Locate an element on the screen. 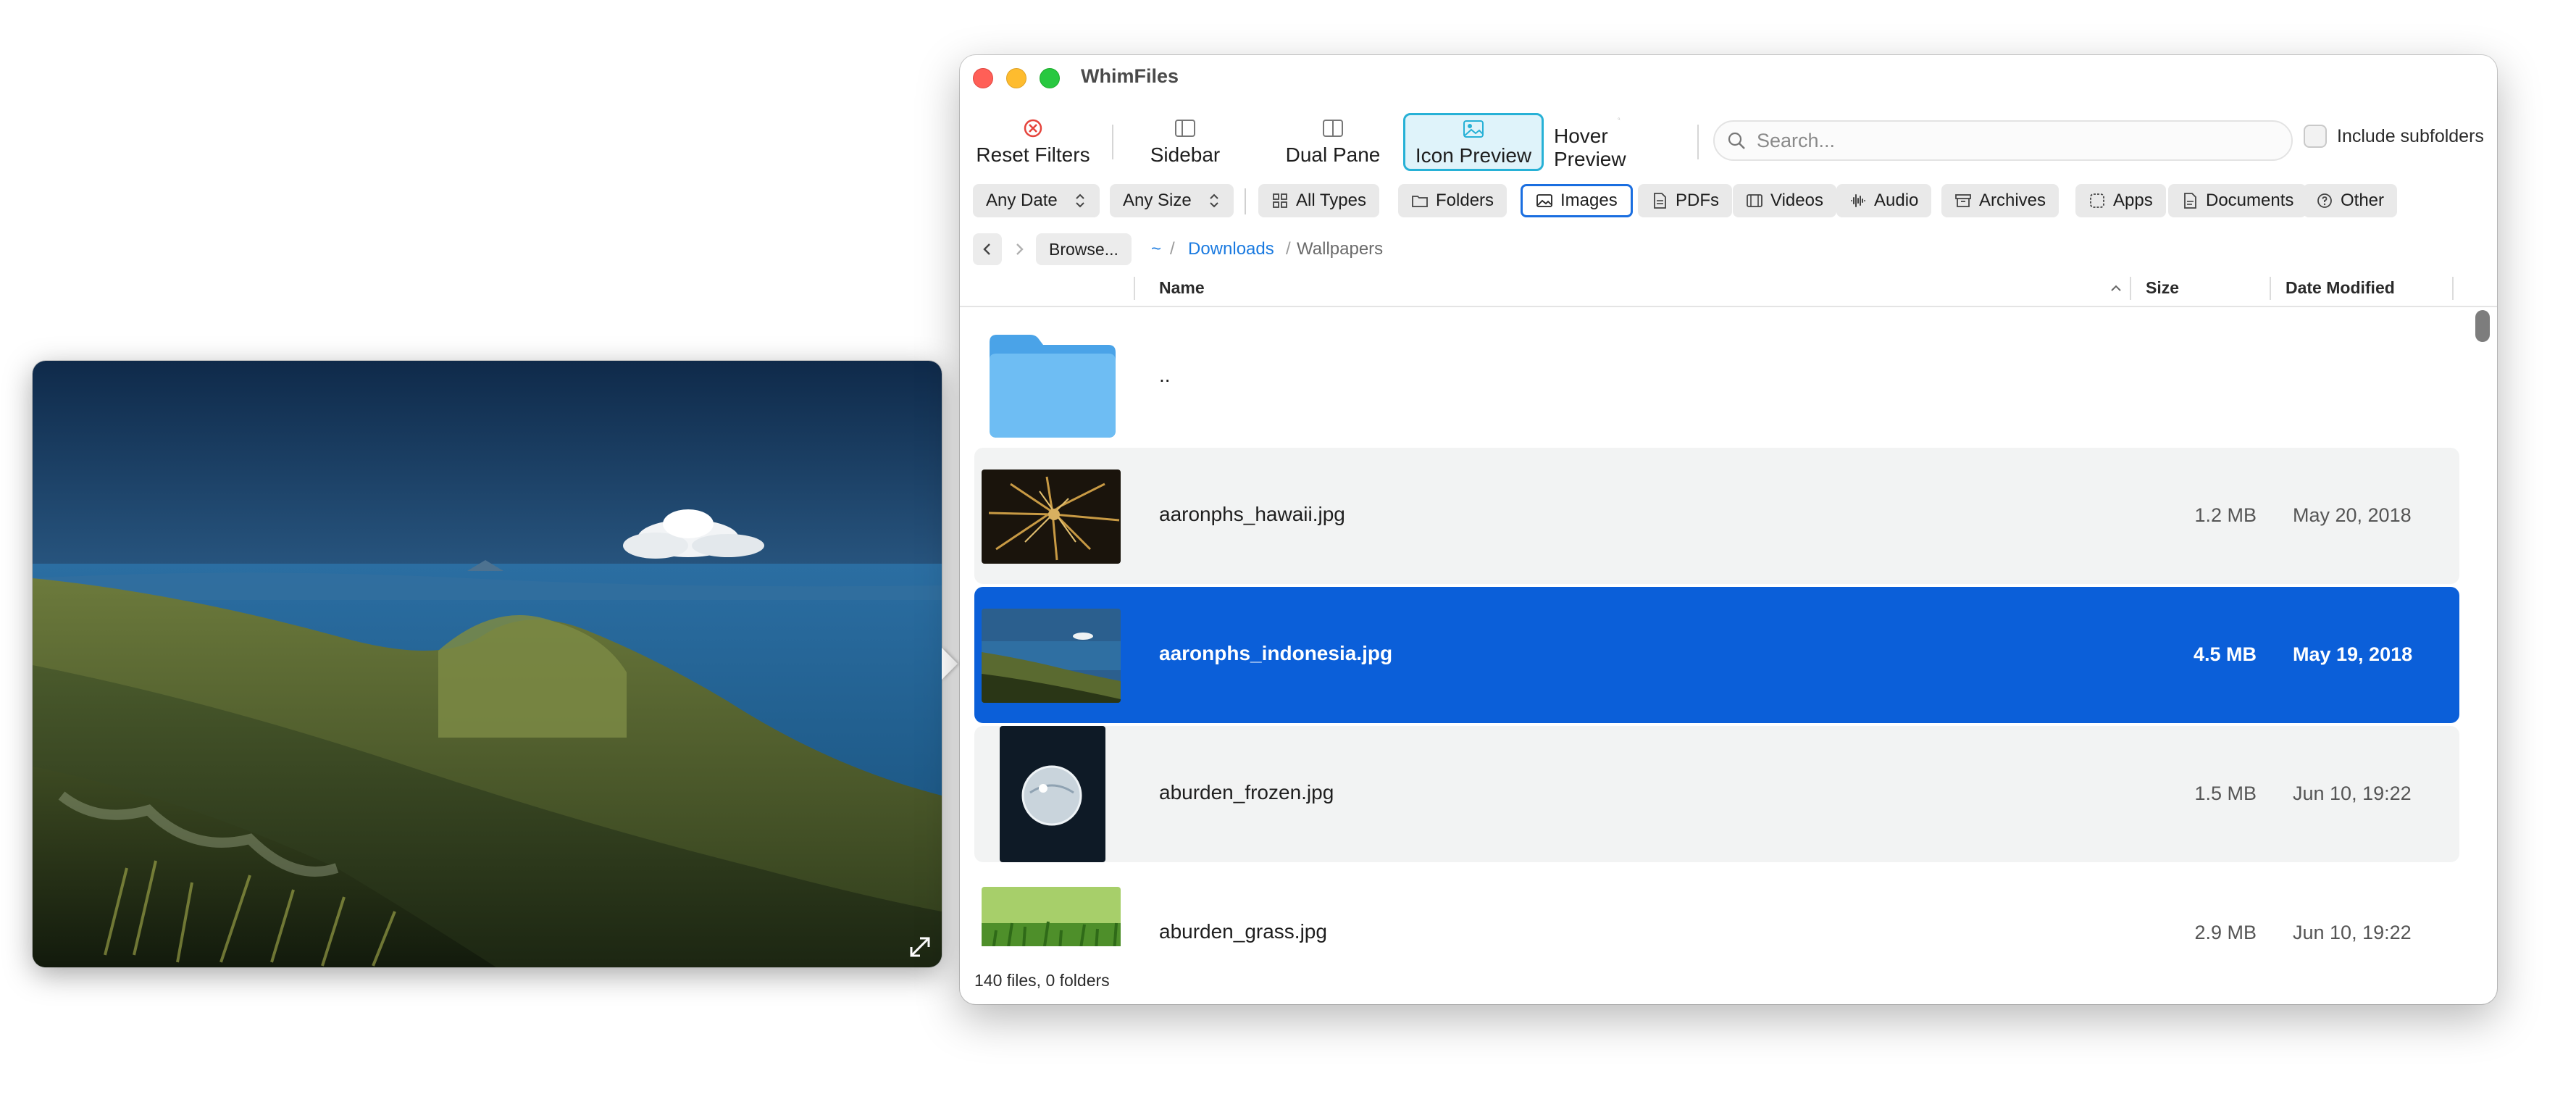  column-header-size: Size is located at coordinates (2162, 288).